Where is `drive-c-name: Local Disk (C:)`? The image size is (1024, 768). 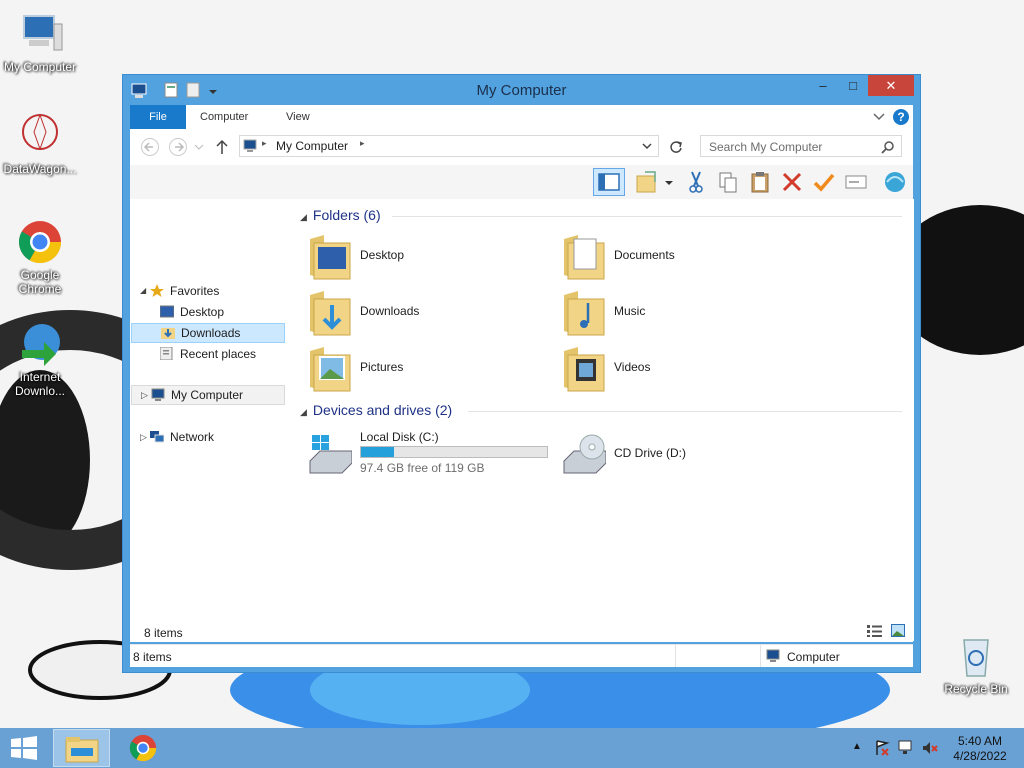 drive-c-name: Local Disk (C:) is located at coordinates (399, 437).